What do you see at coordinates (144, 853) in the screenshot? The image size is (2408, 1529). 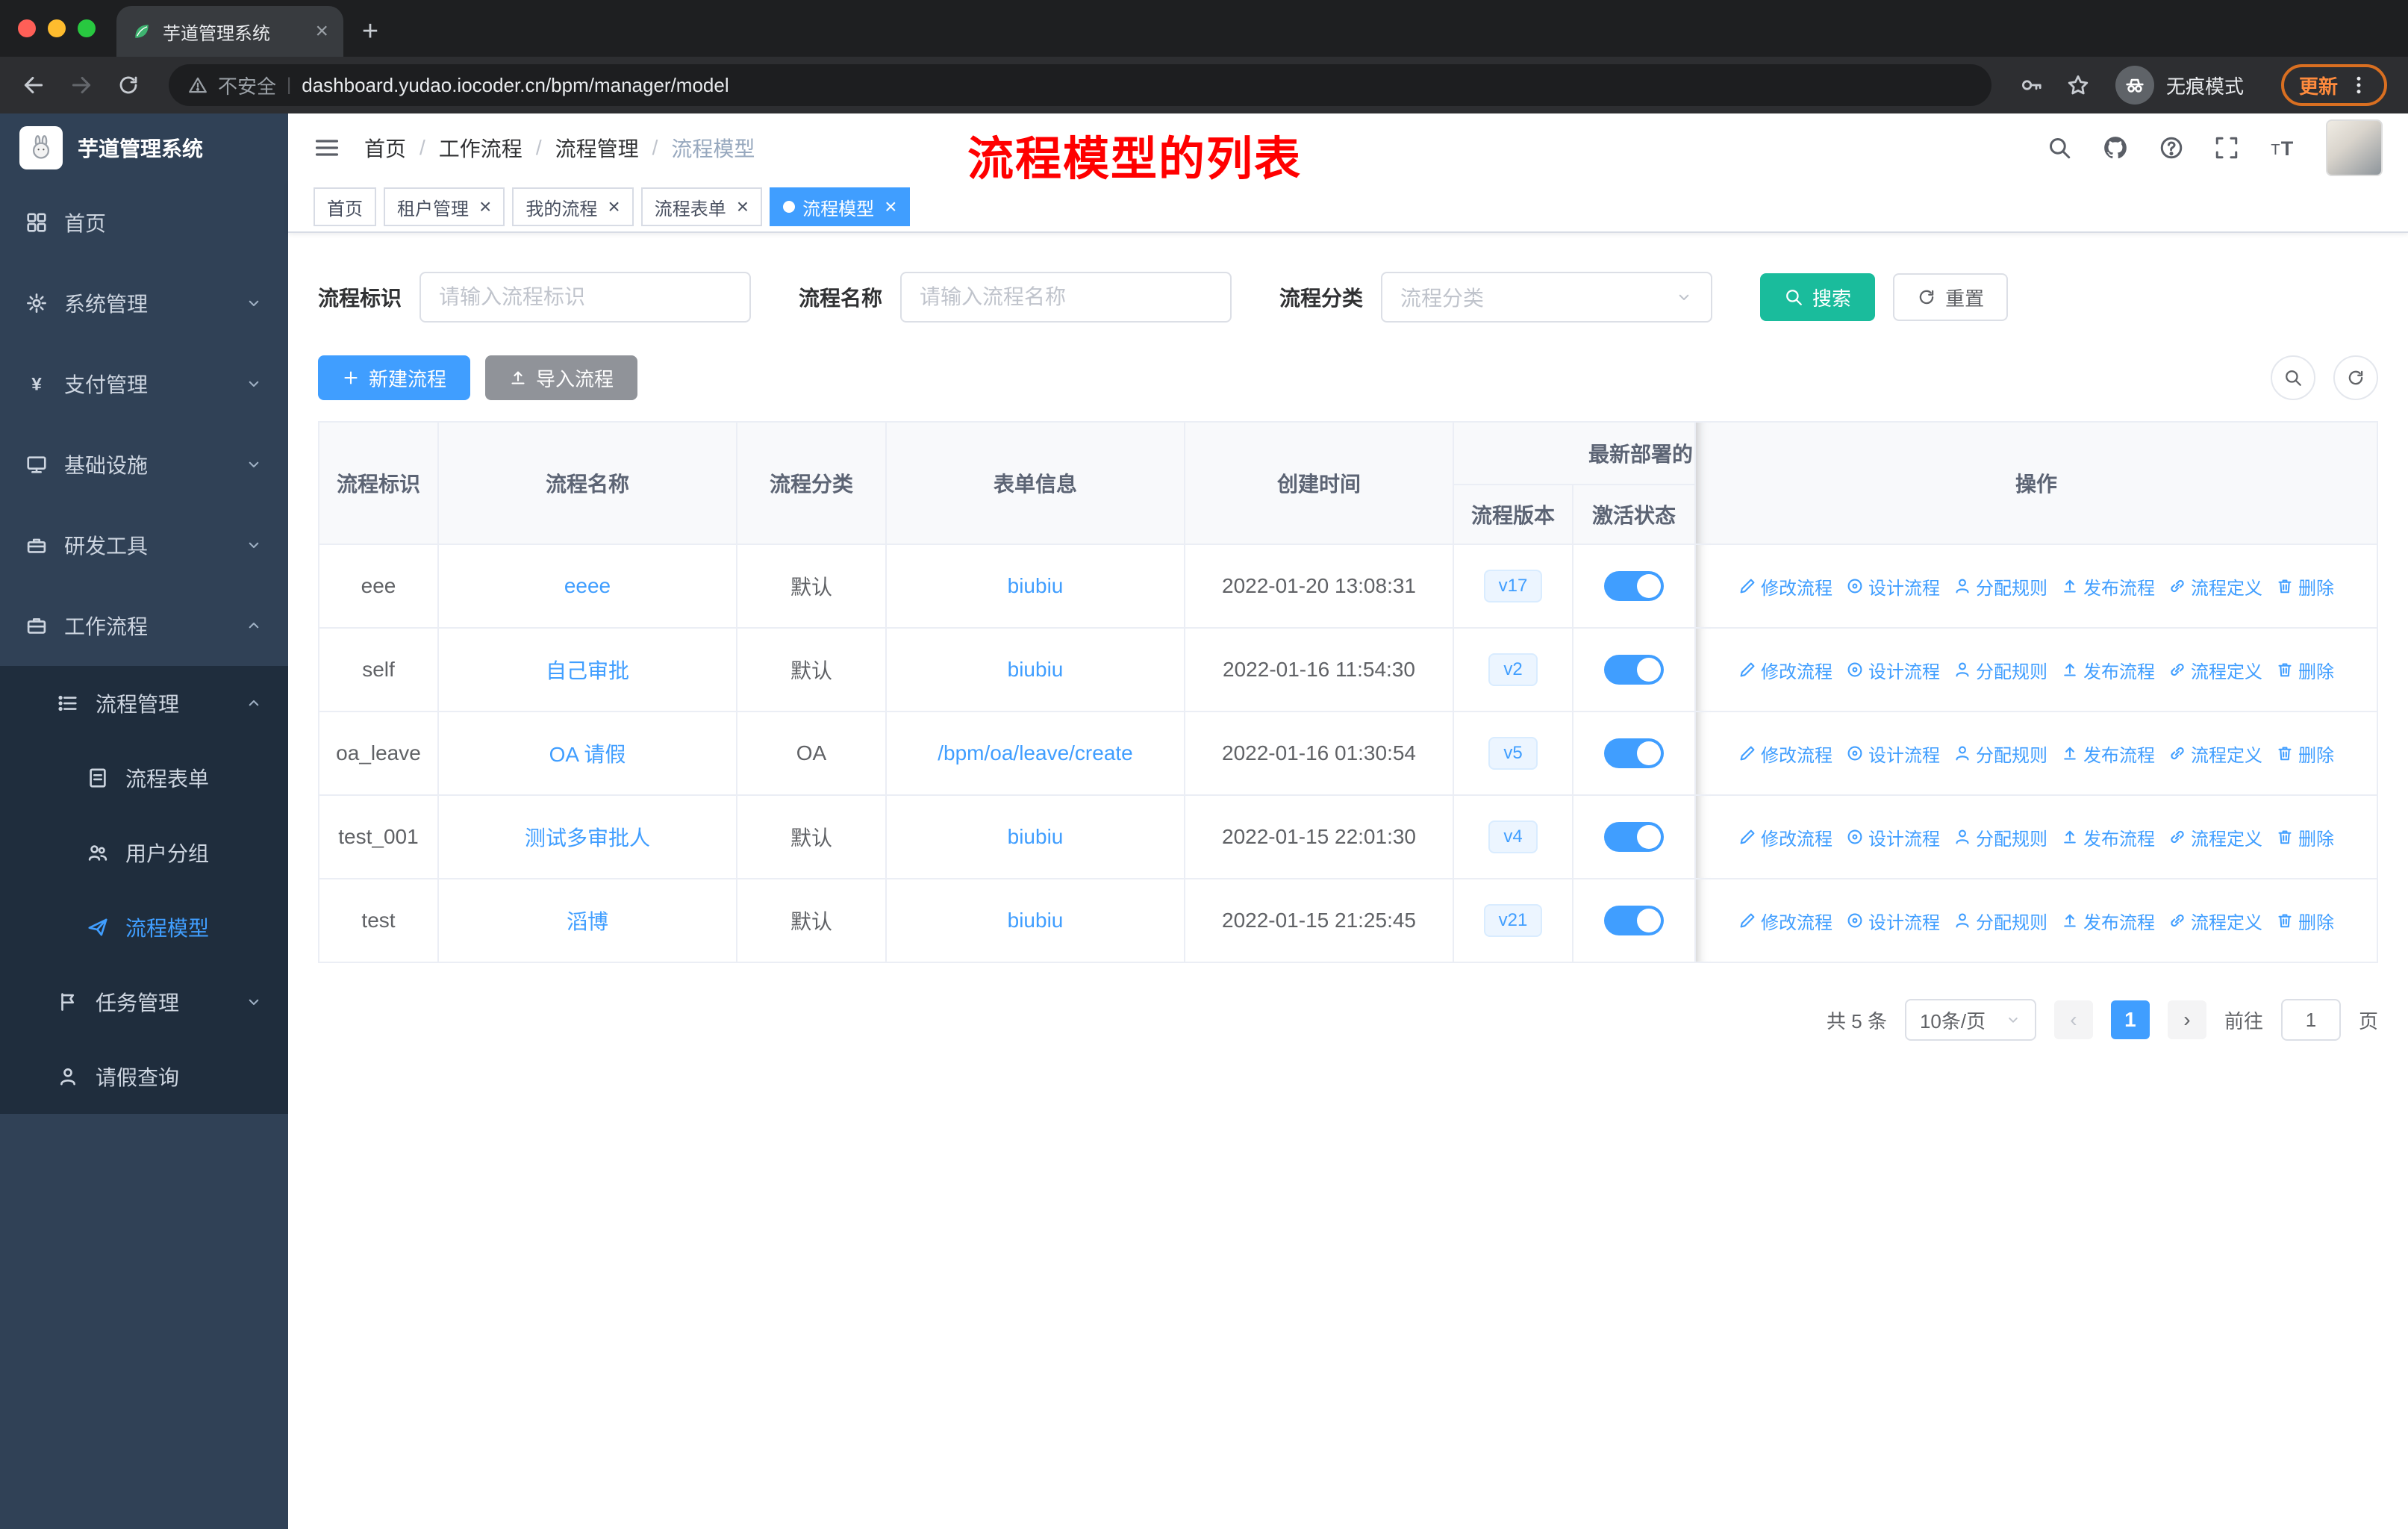 I see `sidebar-item-user-group: 用户分组` at bounding box center [144, 853].